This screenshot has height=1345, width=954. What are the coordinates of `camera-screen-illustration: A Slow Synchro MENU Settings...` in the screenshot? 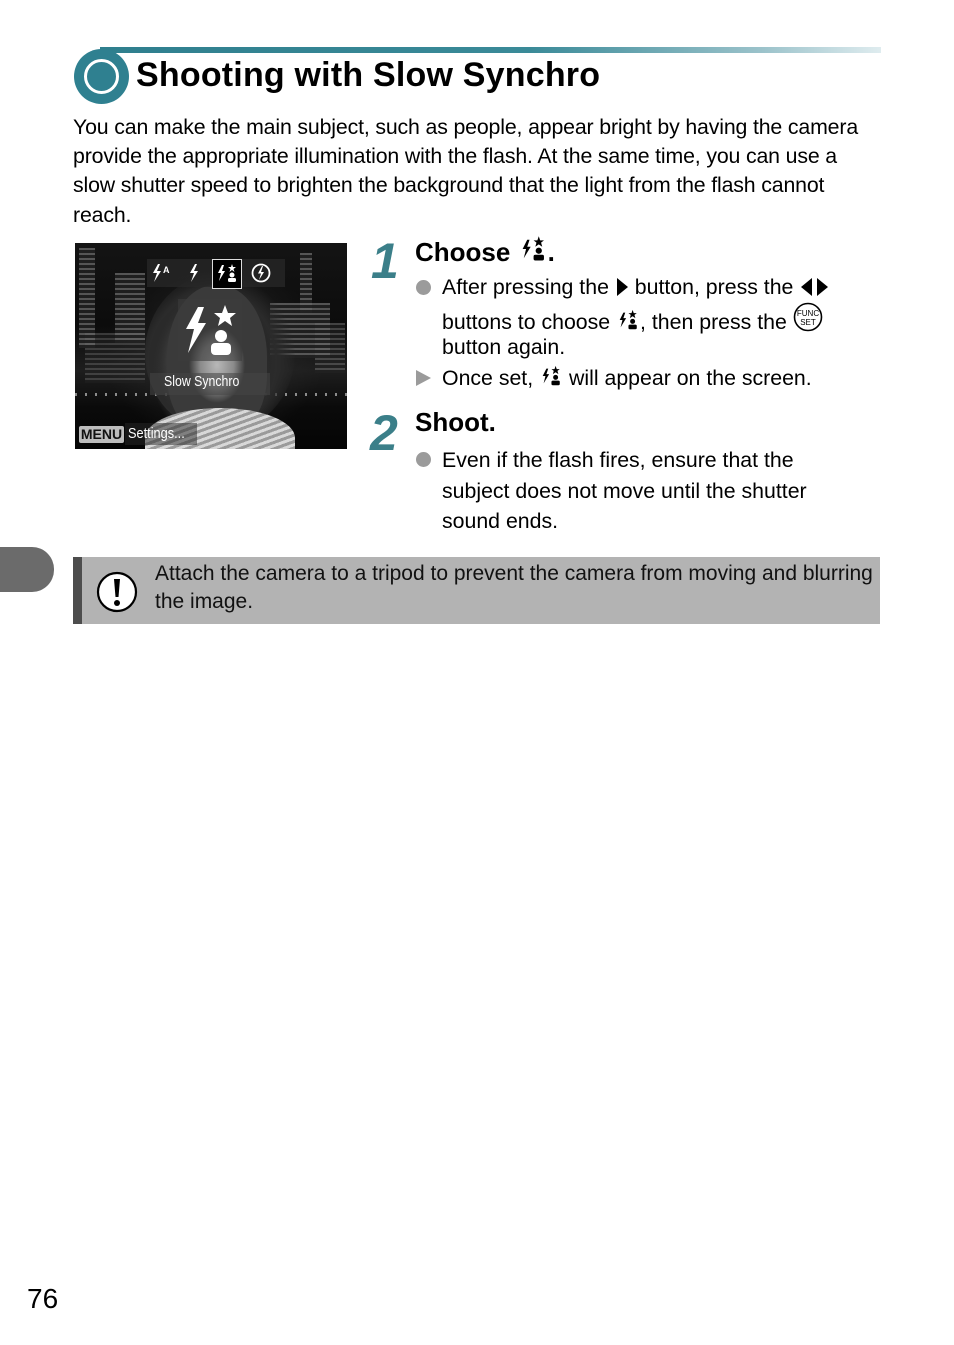 It's located at (211, 346).